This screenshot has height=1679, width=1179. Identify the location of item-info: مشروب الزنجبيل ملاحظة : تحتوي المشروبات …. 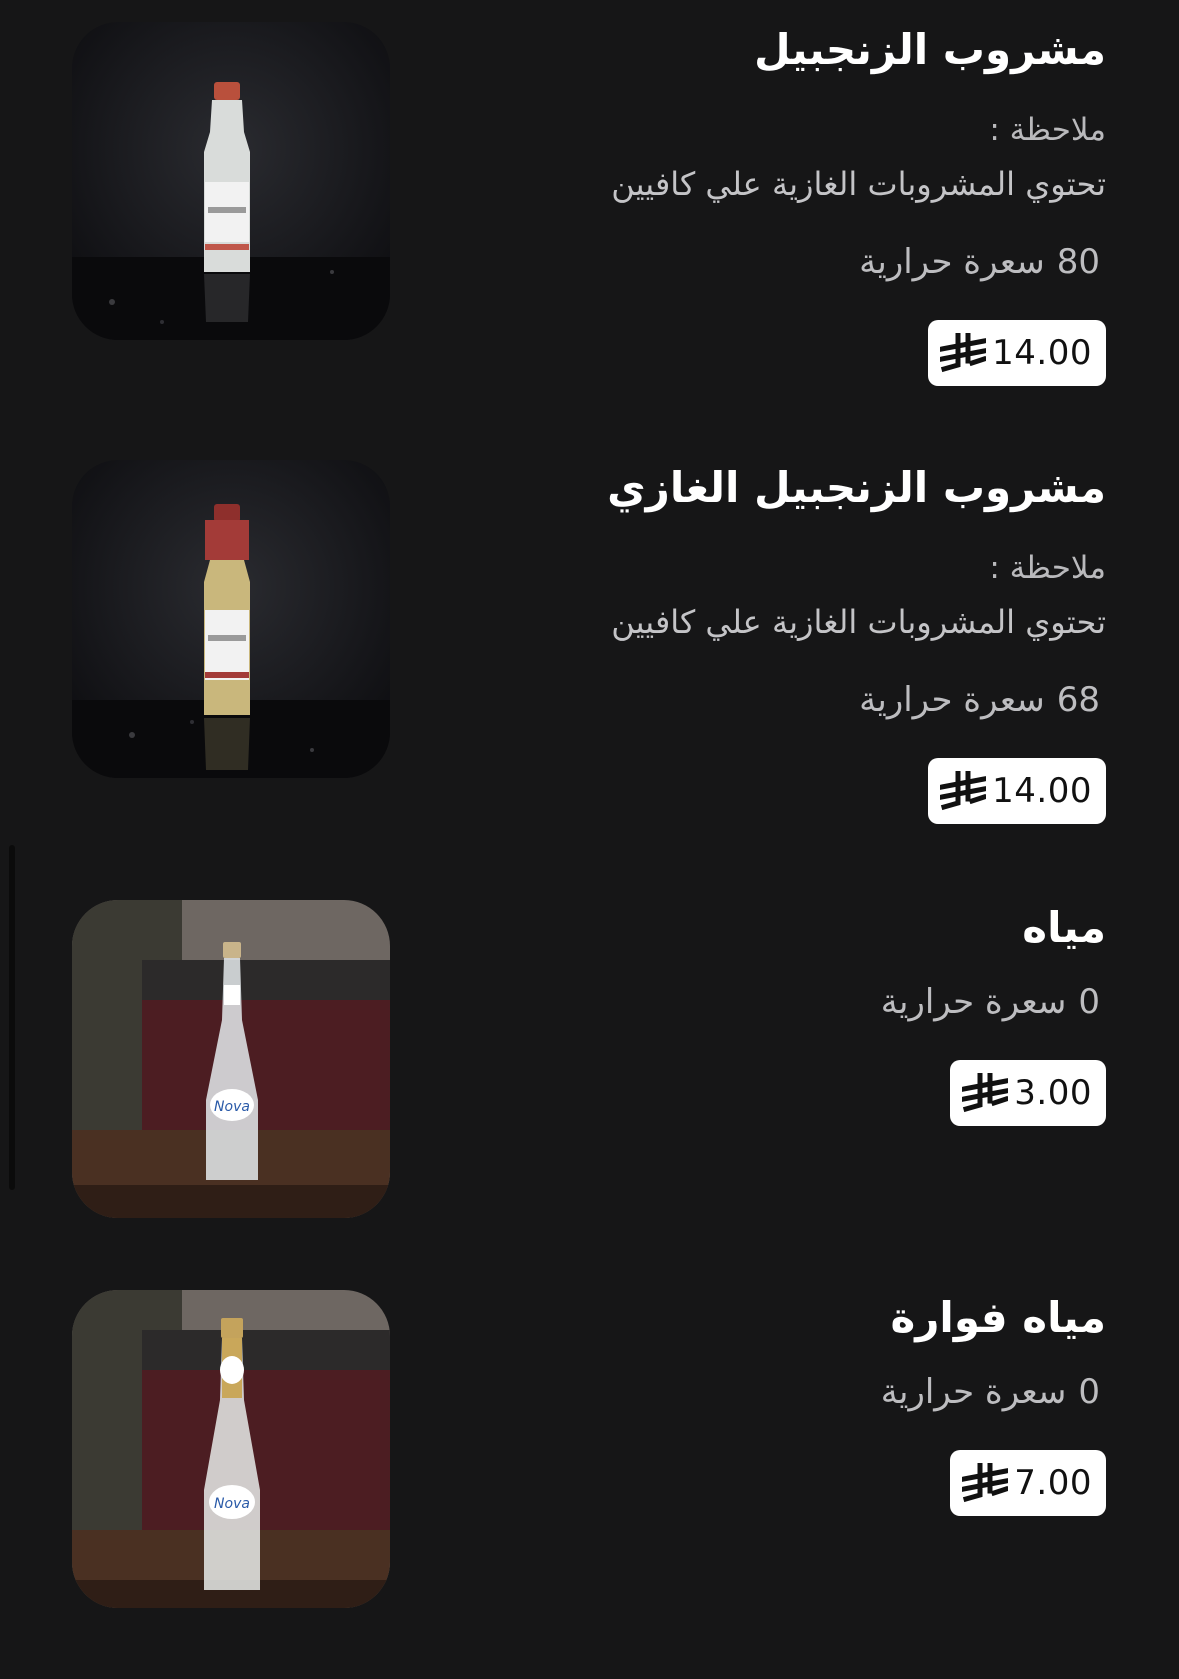
(858, 204).